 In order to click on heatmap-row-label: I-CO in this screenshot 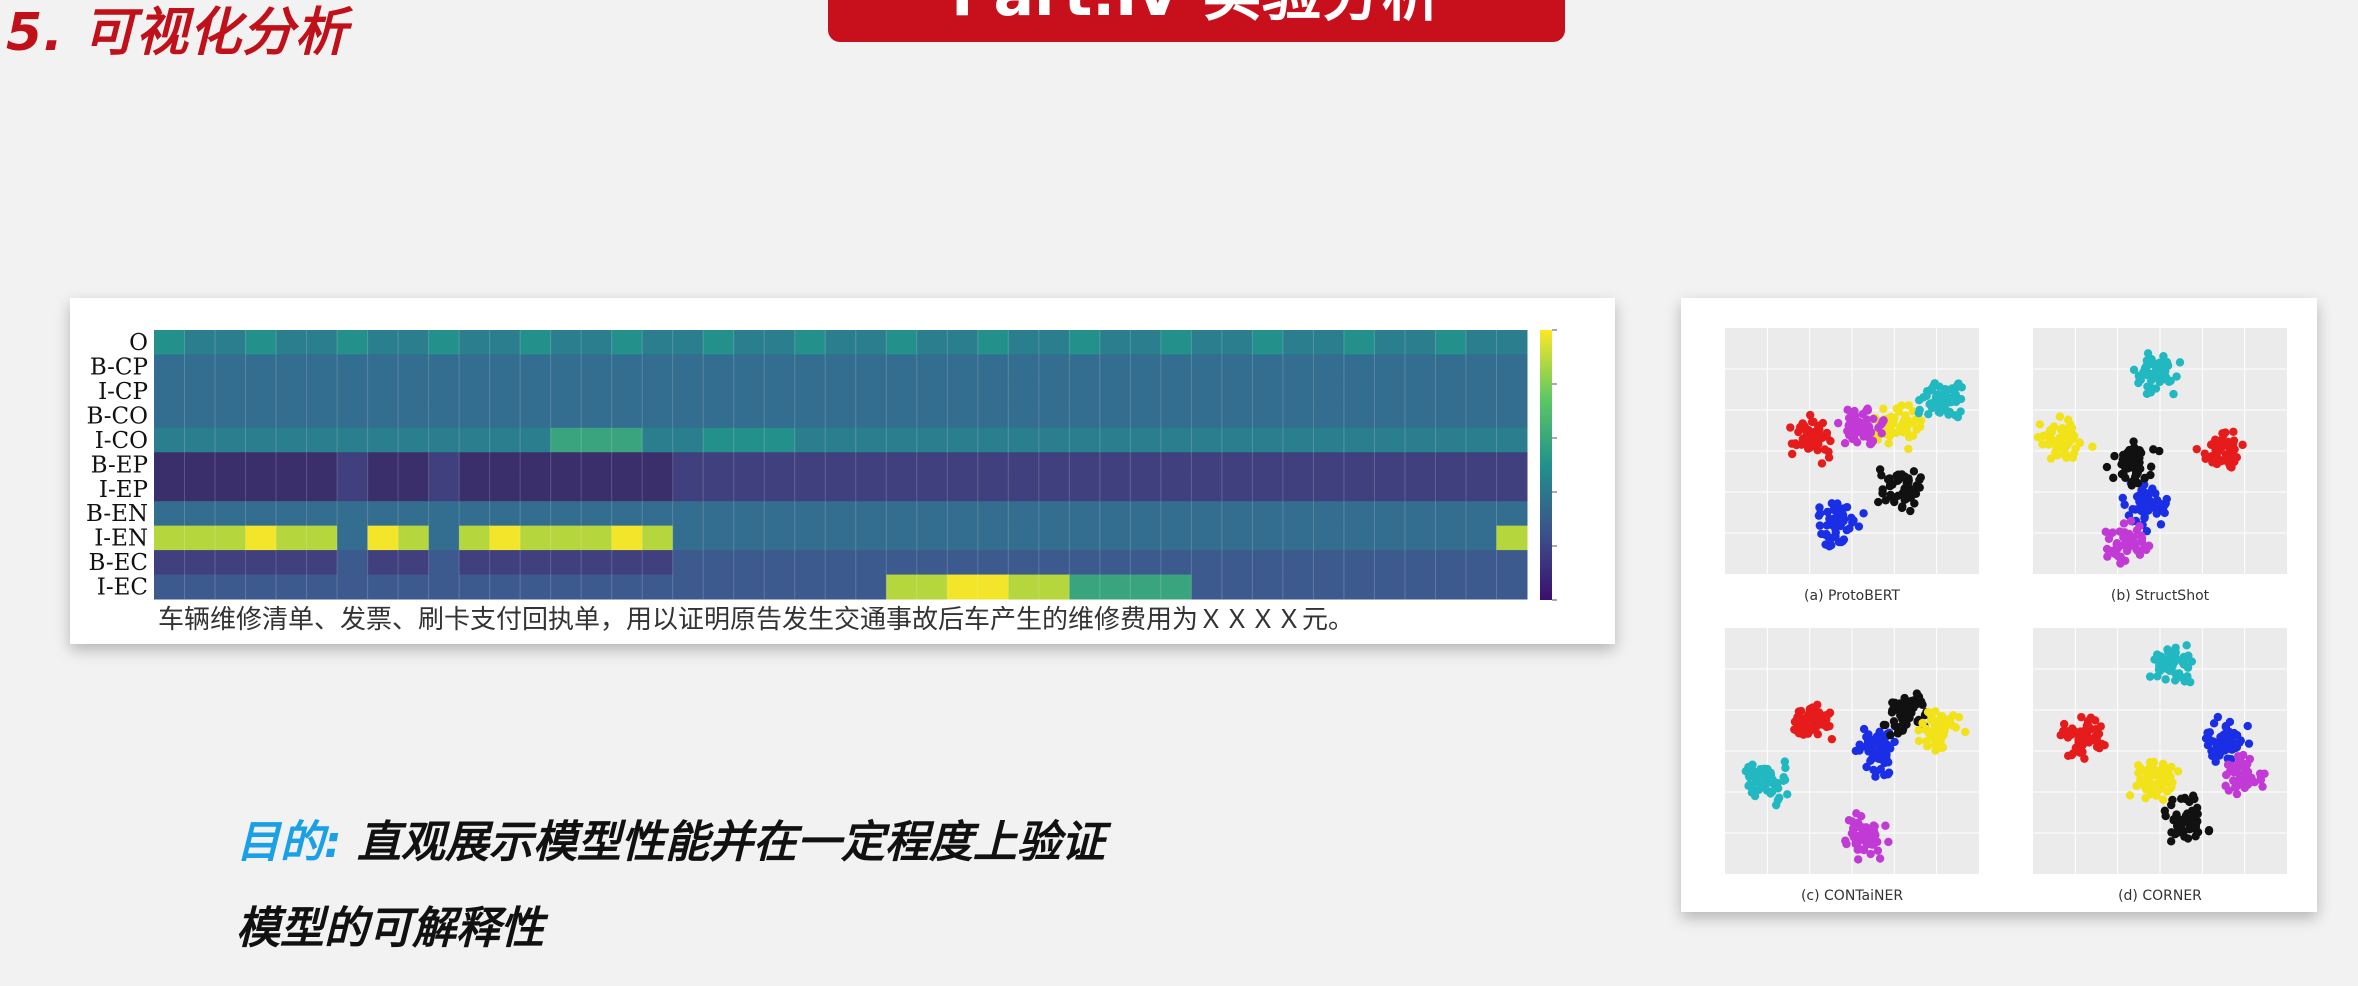, I will do `click(121, 441)`.